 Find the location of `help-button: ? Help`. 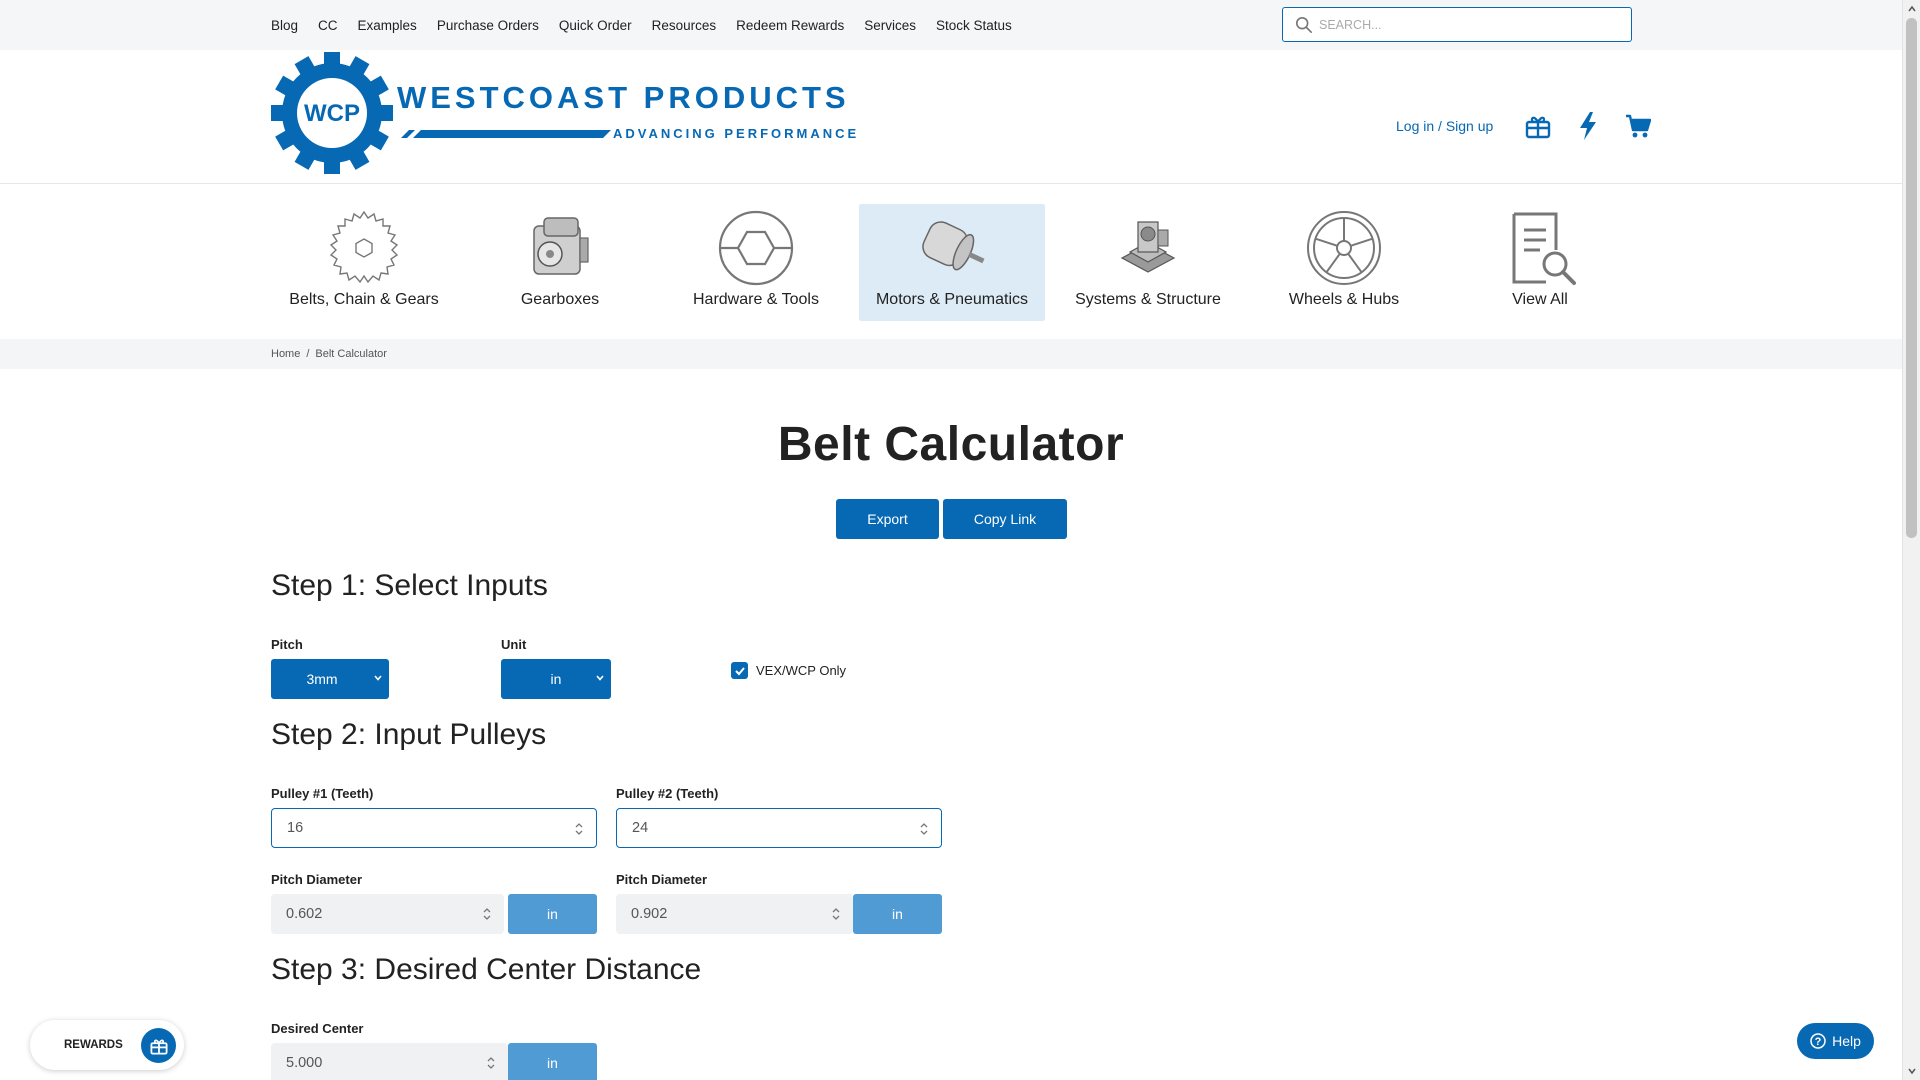

help-button: ? Help is located at coordinates (1835, 1041).